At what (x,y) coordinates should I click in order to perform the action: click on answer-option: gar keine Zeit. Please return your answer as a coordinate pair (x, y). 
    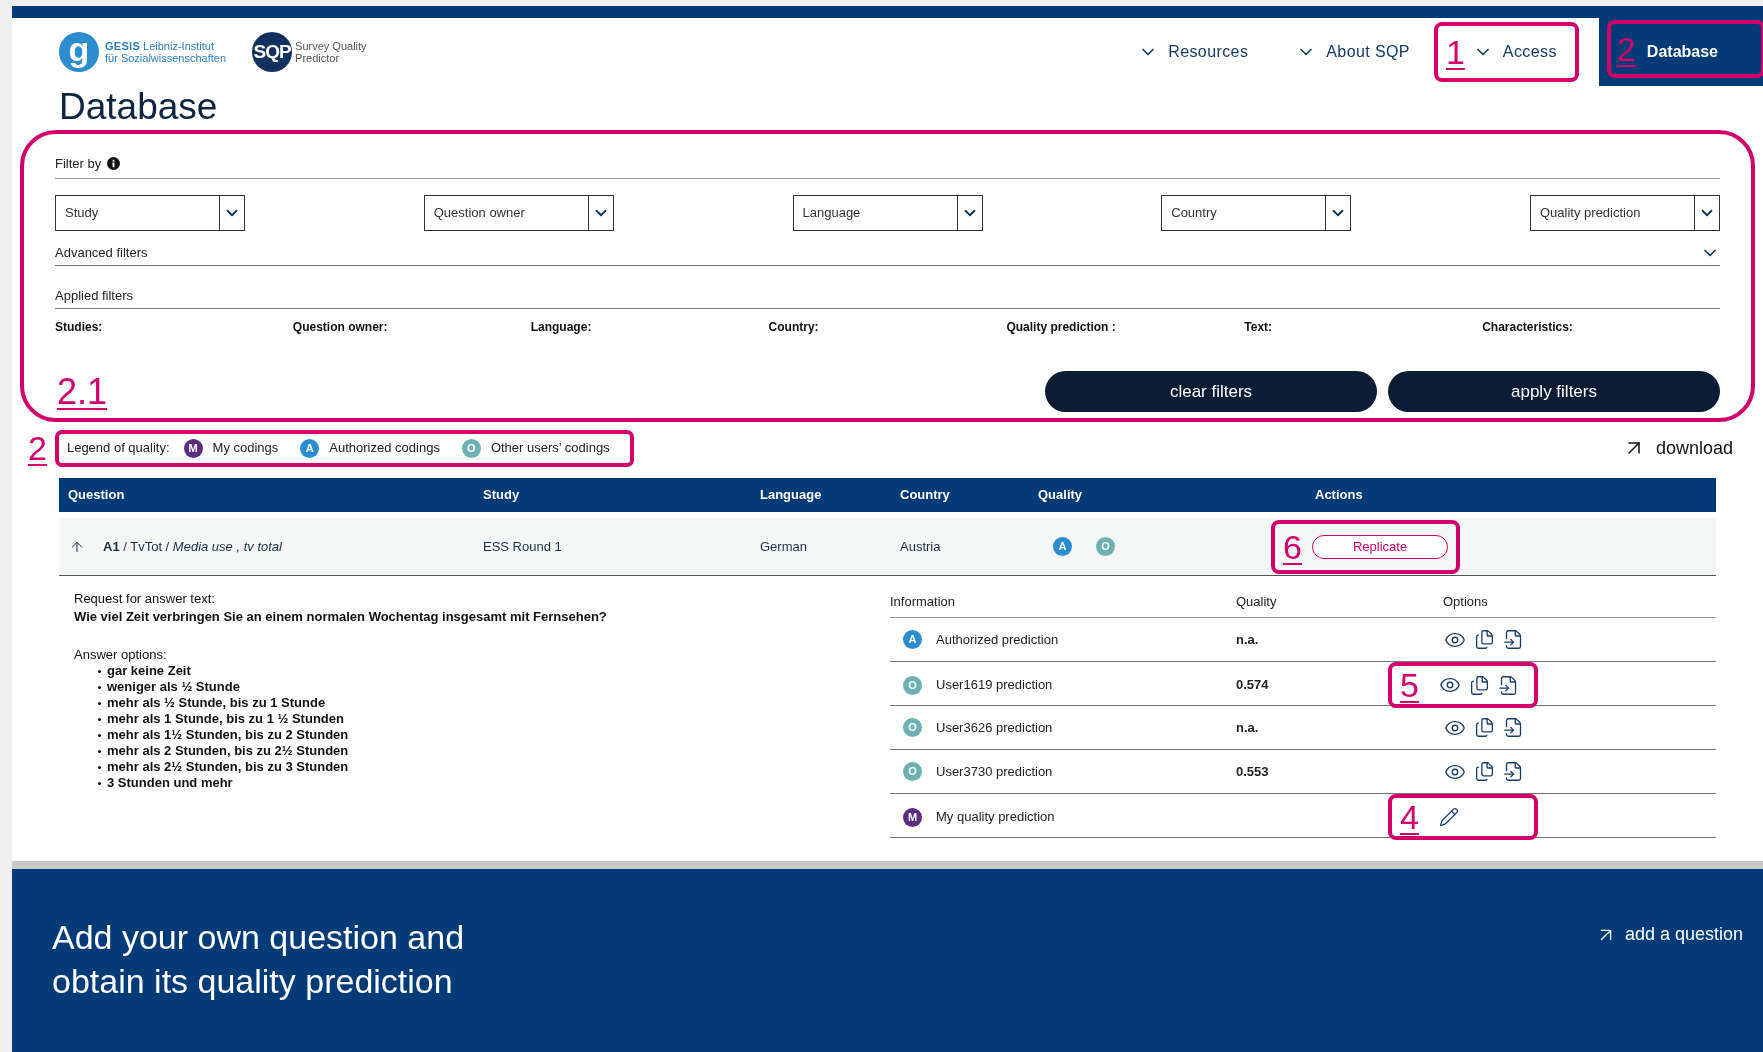
    Looking at the image, I should click on (149, 671).